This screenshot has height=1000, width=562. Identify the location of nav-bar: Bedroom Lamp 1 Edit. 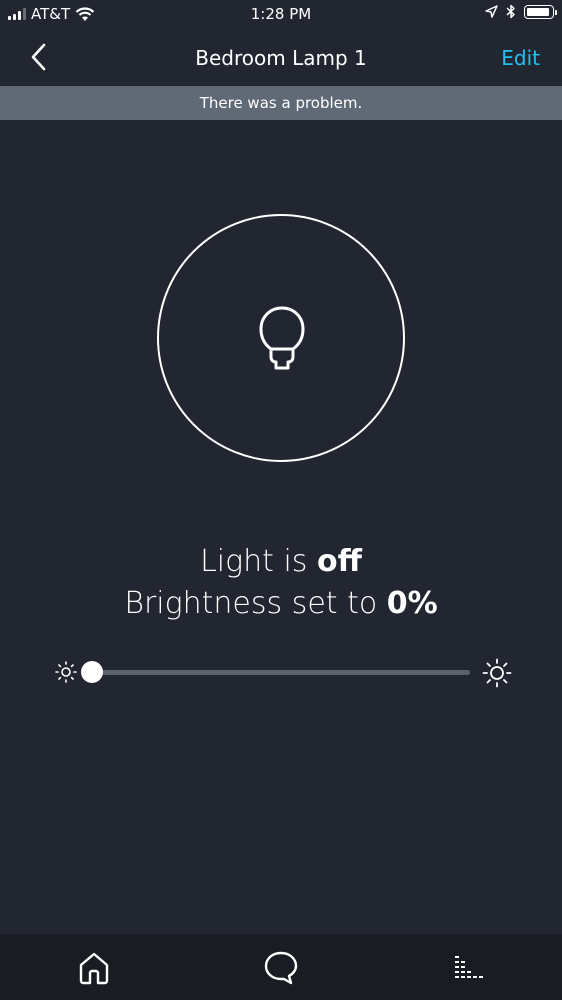
(281, 58).